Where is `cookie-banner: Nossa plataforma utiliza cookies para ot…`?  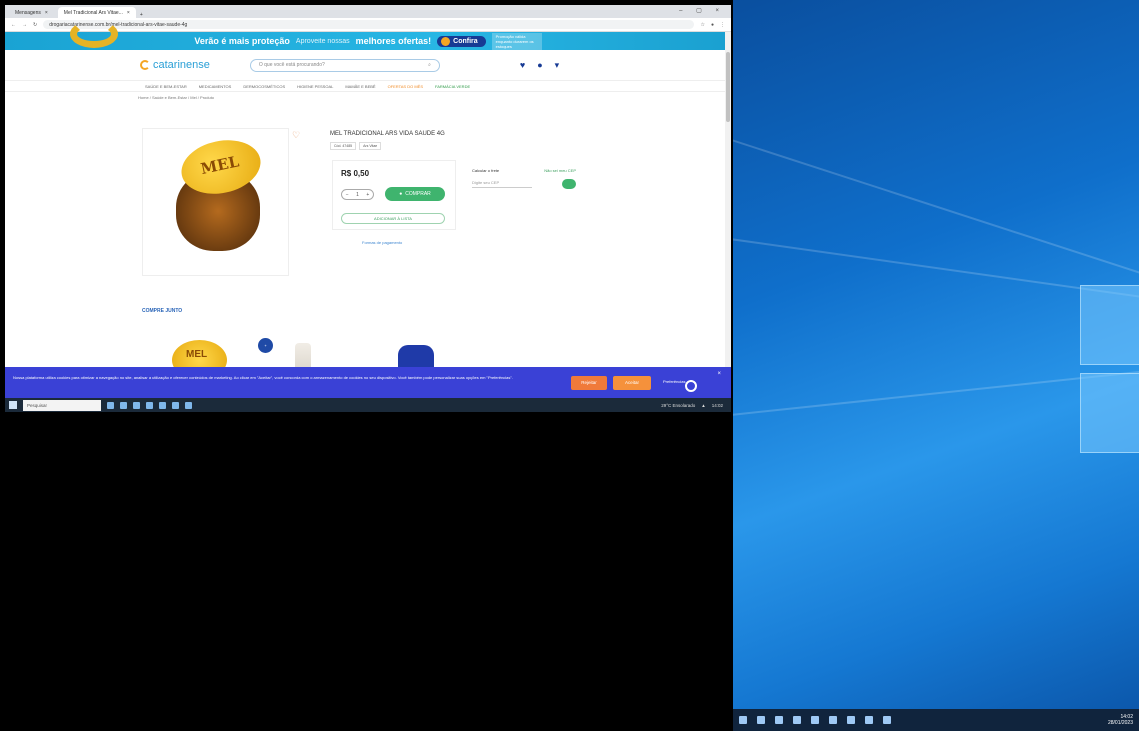
cookie-banner: Nossa plataforma utiliza cookies para ot… is located at coordinates (368, 382).